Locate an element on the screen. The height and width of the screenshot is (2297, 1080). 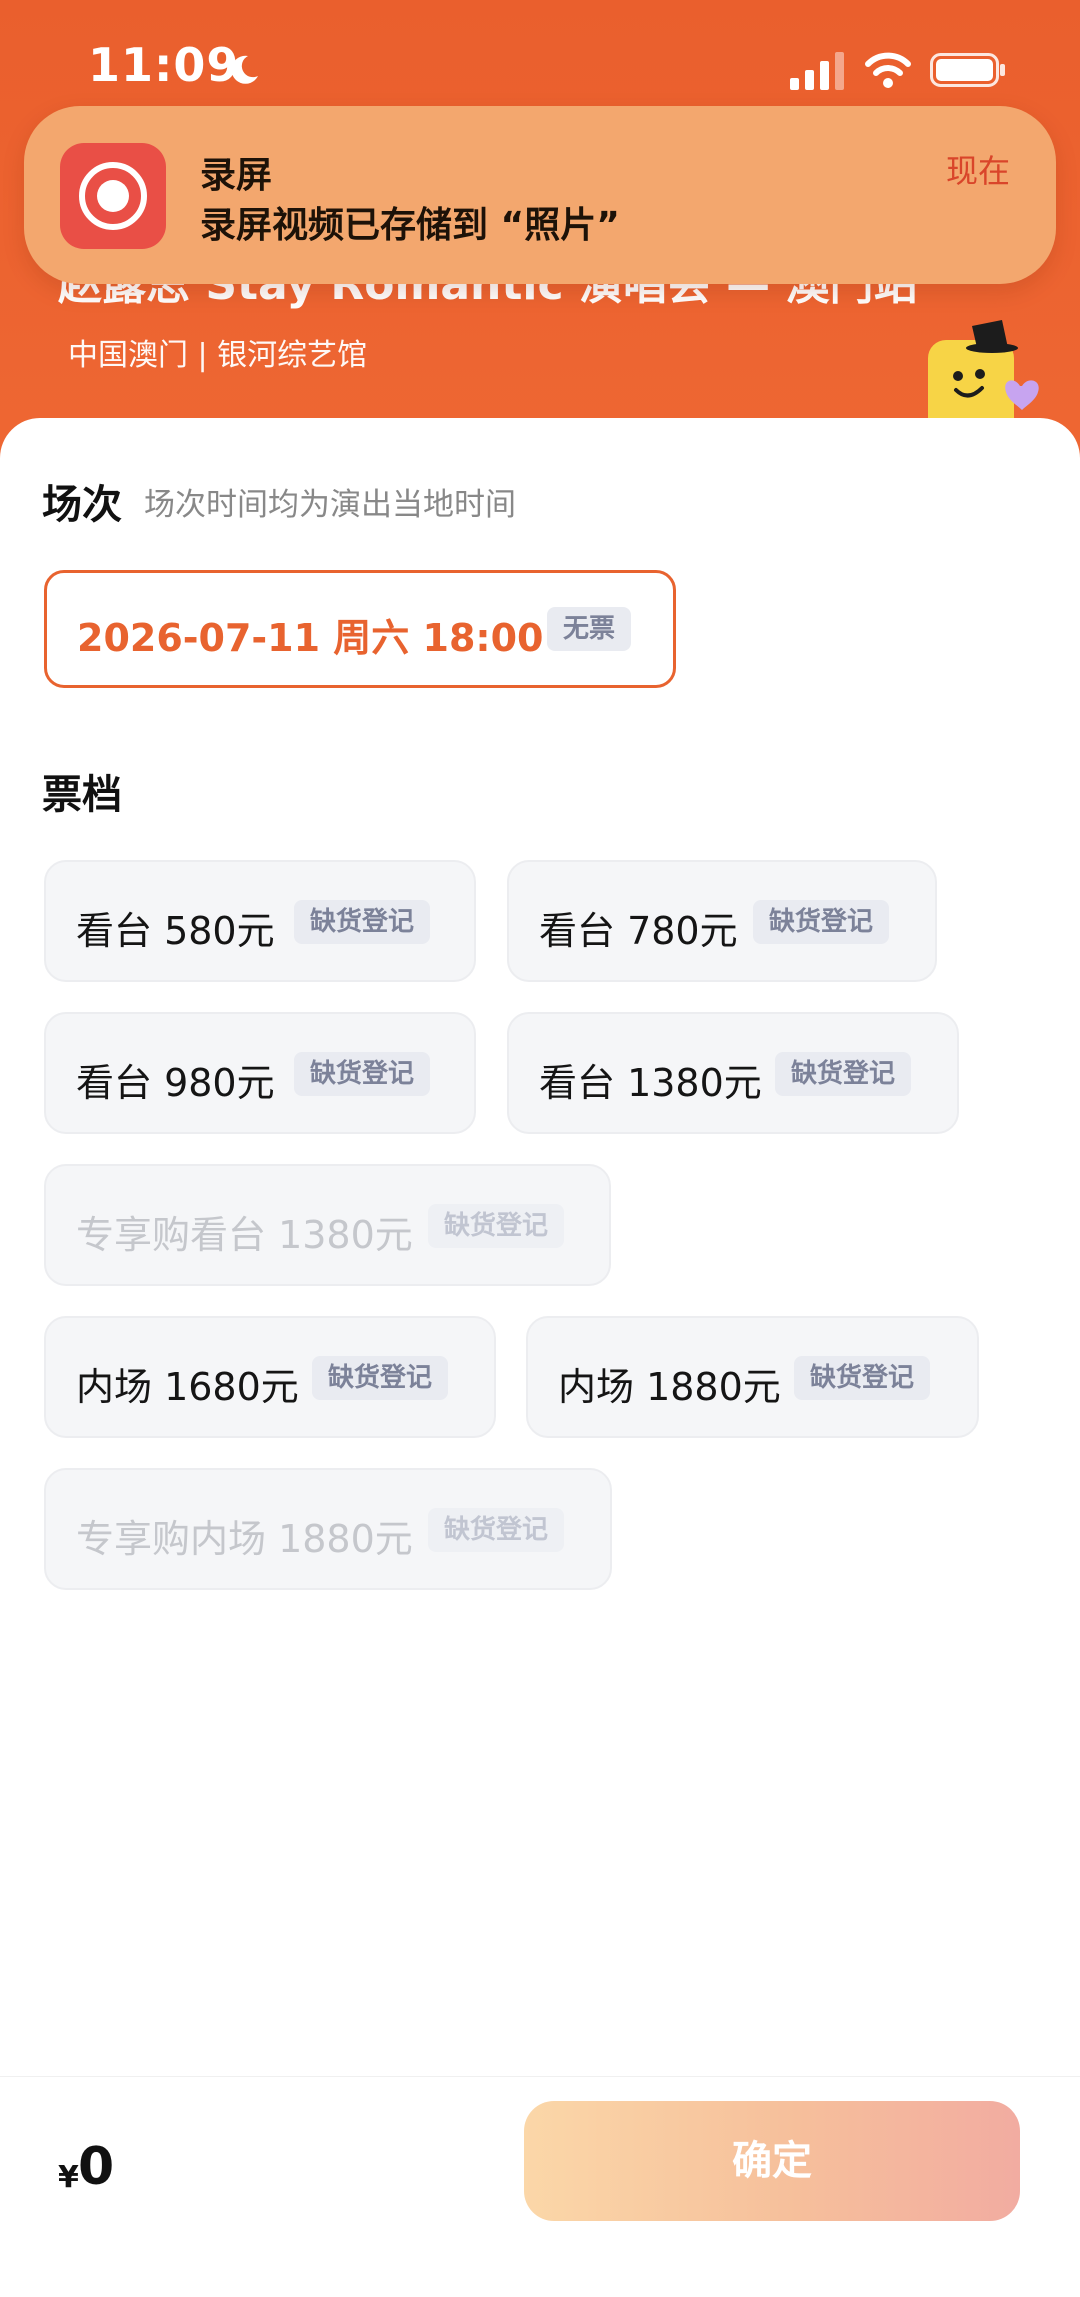
cellular-signal-icon is located at coordinates (817, 71).